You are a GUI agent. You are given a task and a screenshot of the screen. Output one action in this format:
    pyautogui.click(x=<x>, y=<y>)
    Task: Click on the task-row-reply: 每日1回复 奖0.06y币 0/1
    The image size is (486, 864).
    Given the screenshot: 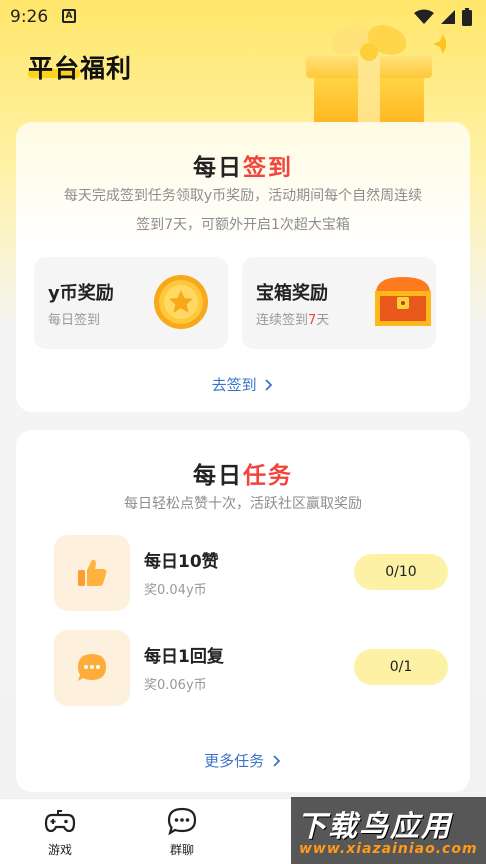 What is the action you would take?
    pyautogui.click(x=251, y=668)
    